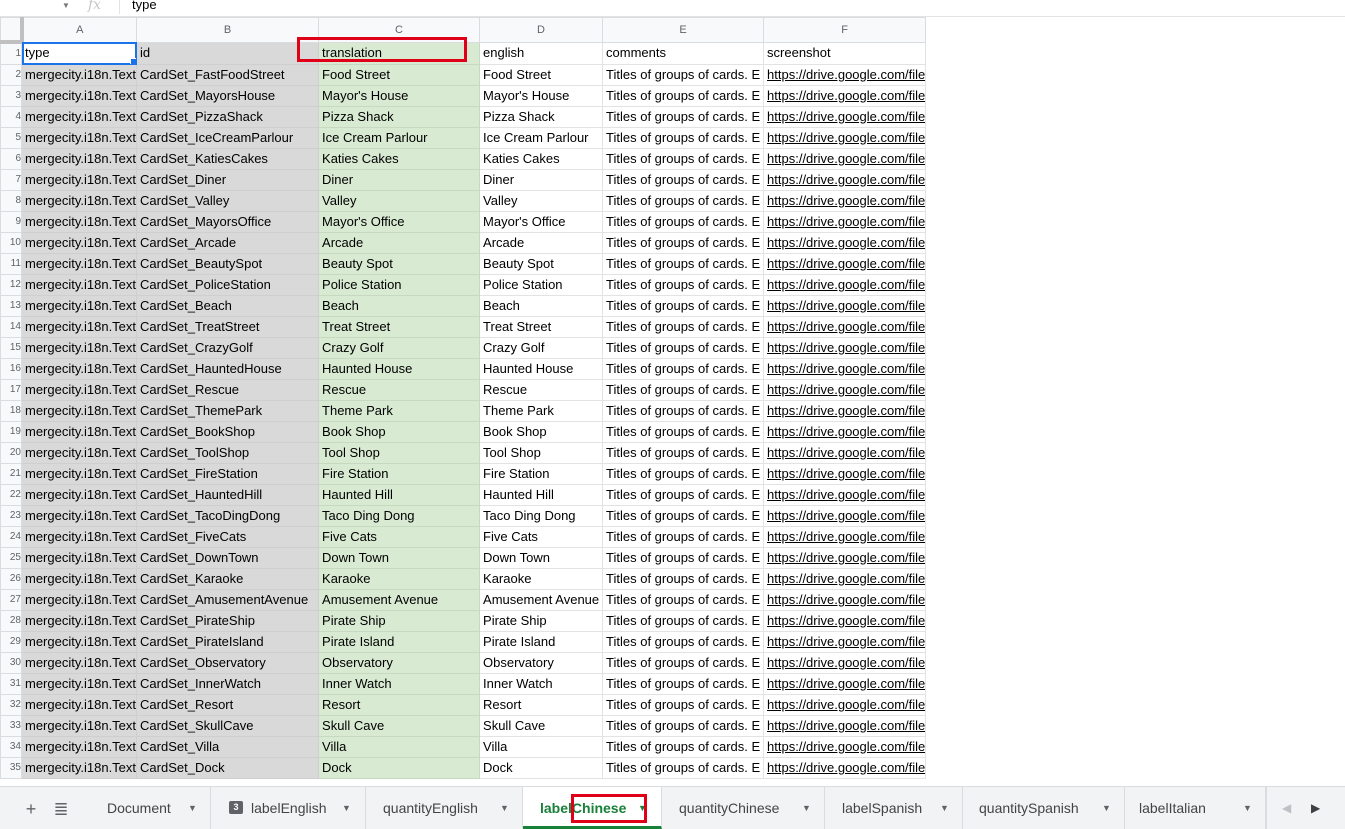  What do you see at coordinates (399, 663) in the screenshot?
I see `cell-translation: Observatory` at bounding box center [399, 663].